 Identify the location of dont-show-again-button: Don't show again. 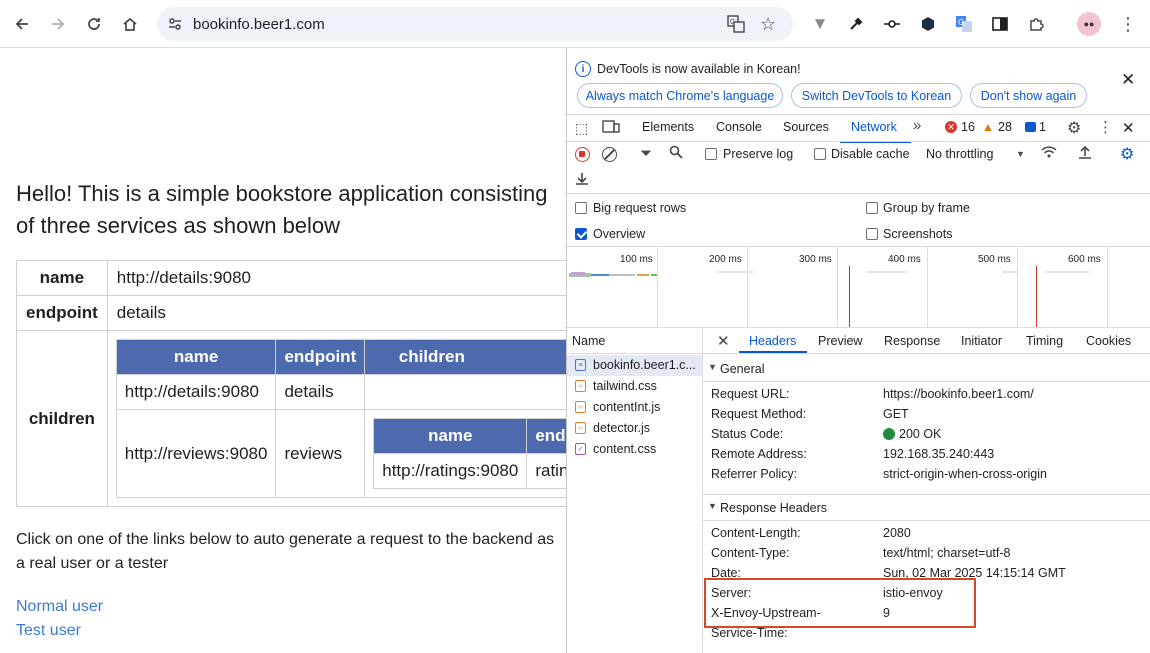
(1028, 95).